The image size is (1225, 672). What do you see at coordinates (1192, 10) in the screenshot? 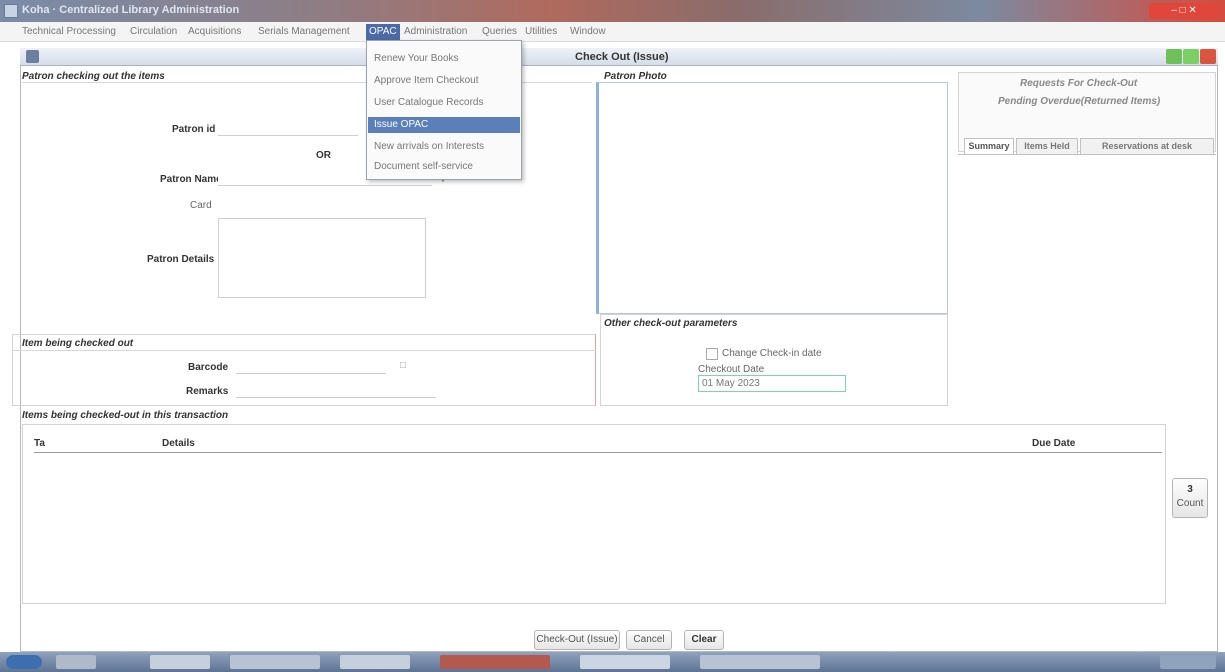
I see `close-icon: ✕` at bounding box center [1192, 10].